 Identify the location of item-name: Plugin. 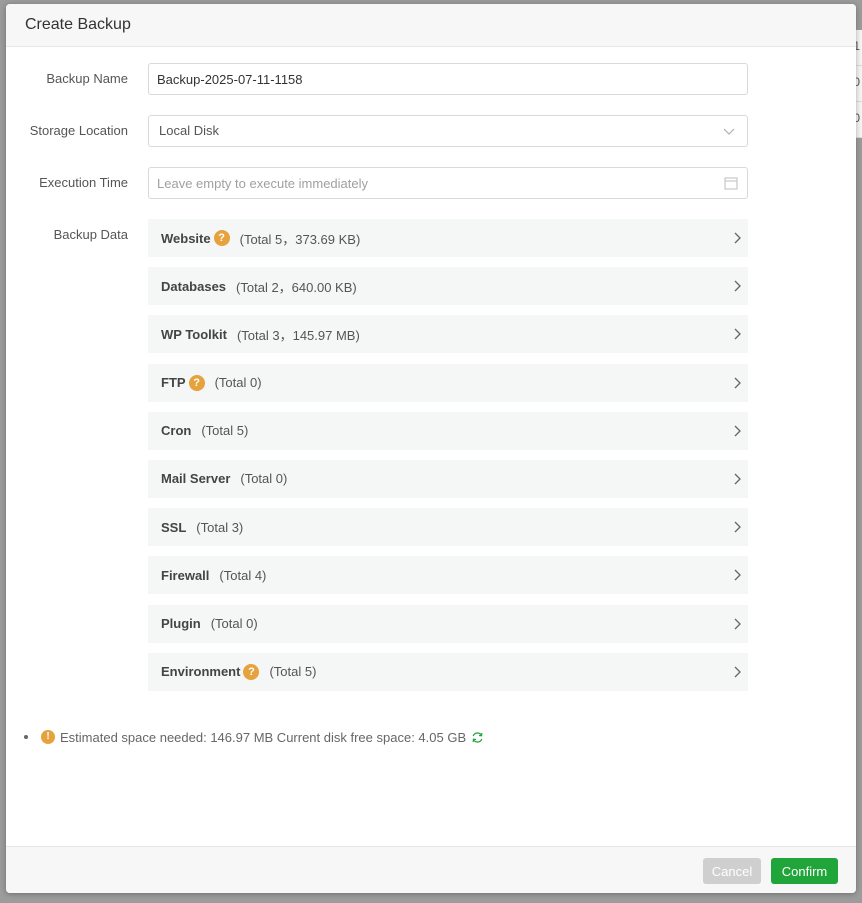
(181, 623).